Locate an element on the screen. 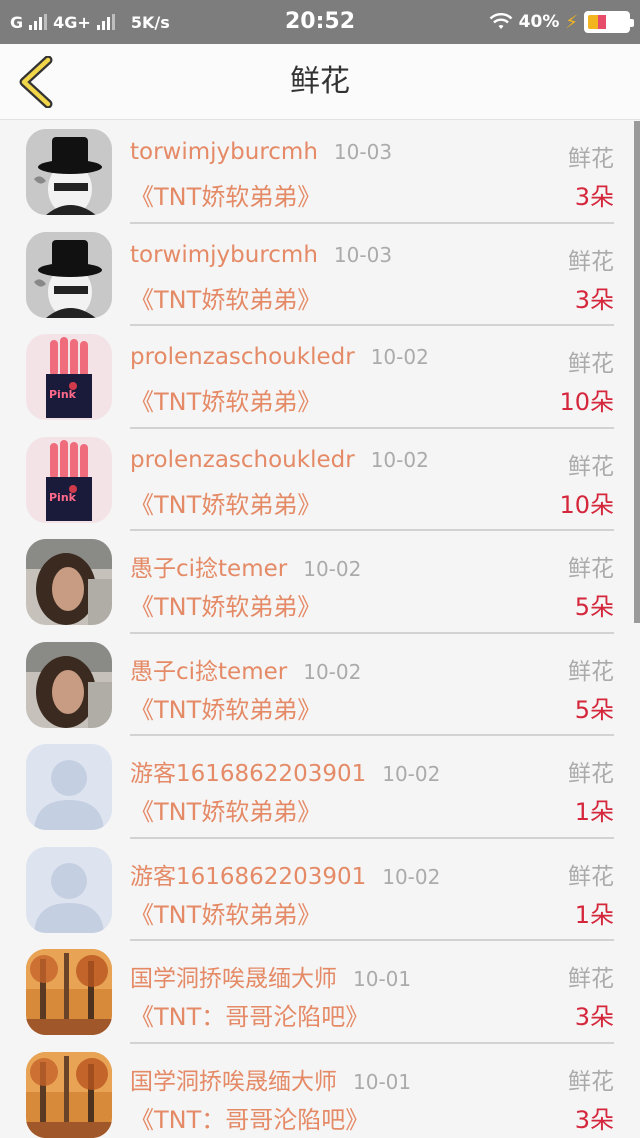 This screenshot has width=640, height=1138. scrollbar is located at coordinates (637, 372).